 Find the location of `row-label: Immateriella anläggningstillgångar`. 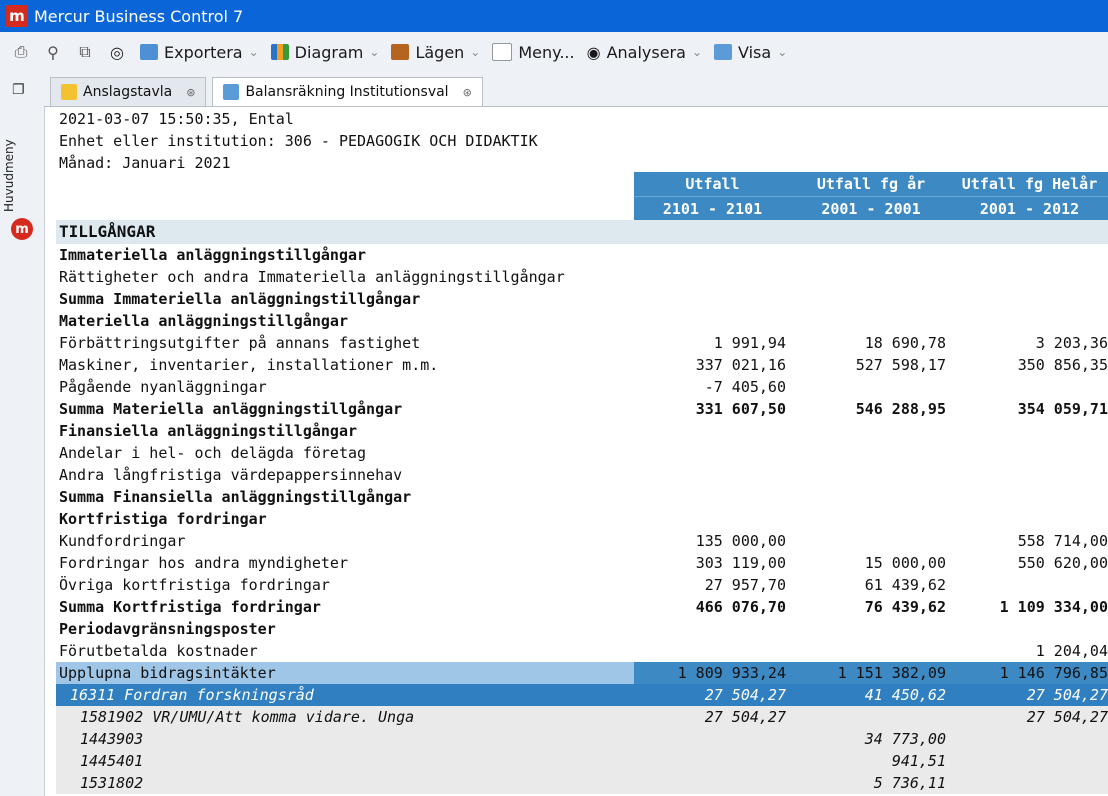

row-label: Immateriella anläggningstillgångar is located at coordinates (213, 255).